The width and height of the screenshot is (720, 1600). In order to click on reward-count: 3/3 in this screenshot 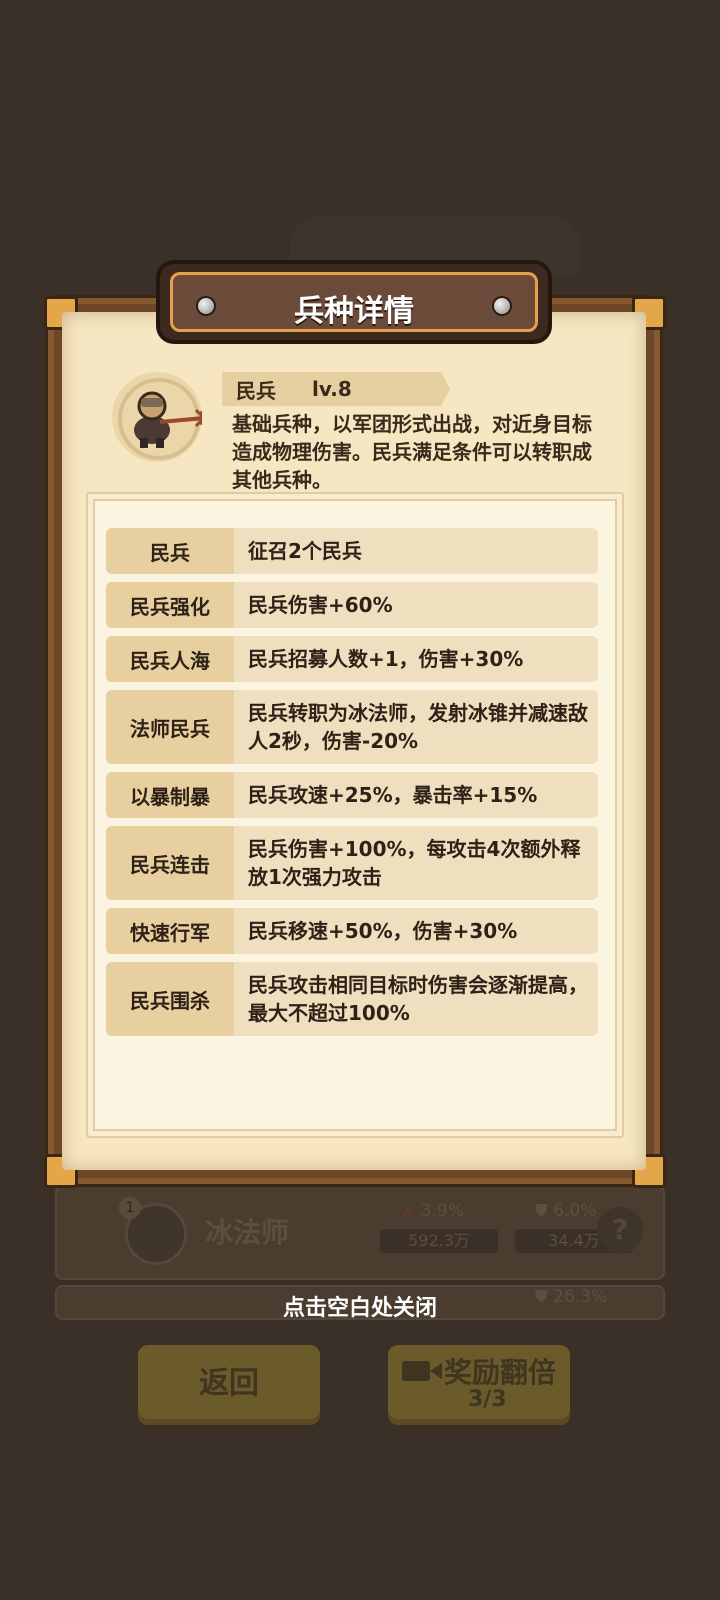, I will do `click(487, 1399)`.